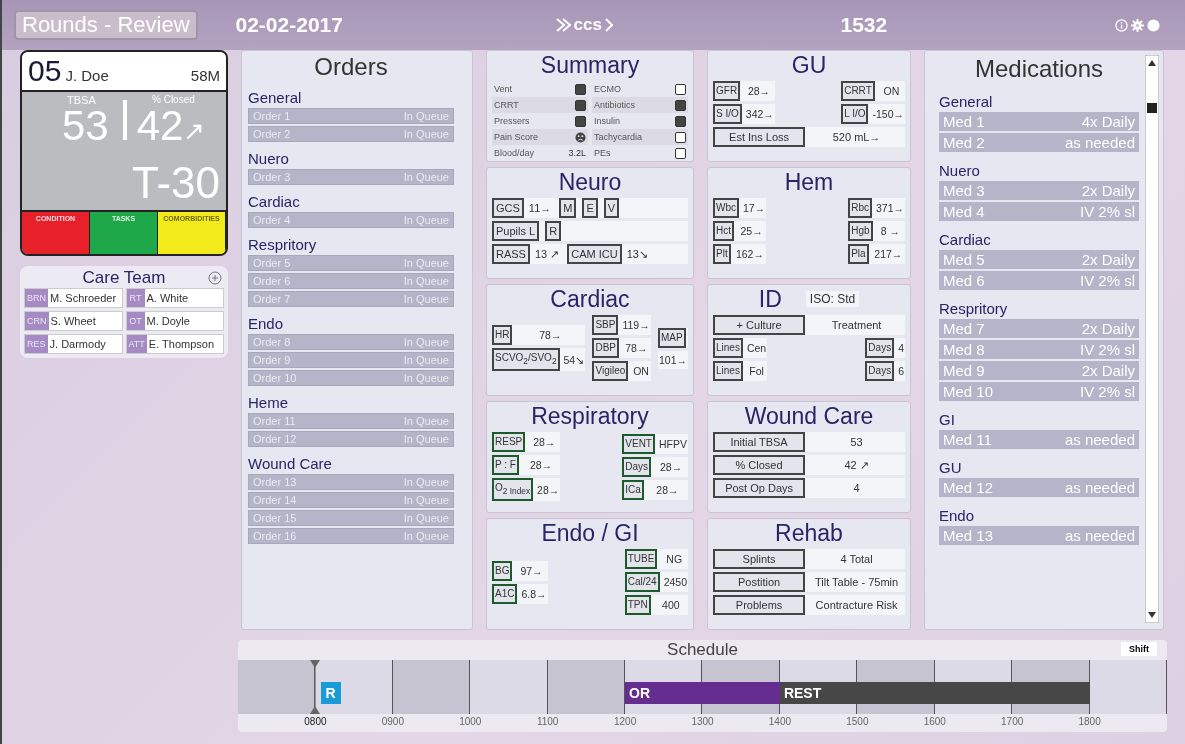  Describe the element at coordinates (1039, 487) in the screenshot. I see `medication-row: Med 12 as needed` at that location.